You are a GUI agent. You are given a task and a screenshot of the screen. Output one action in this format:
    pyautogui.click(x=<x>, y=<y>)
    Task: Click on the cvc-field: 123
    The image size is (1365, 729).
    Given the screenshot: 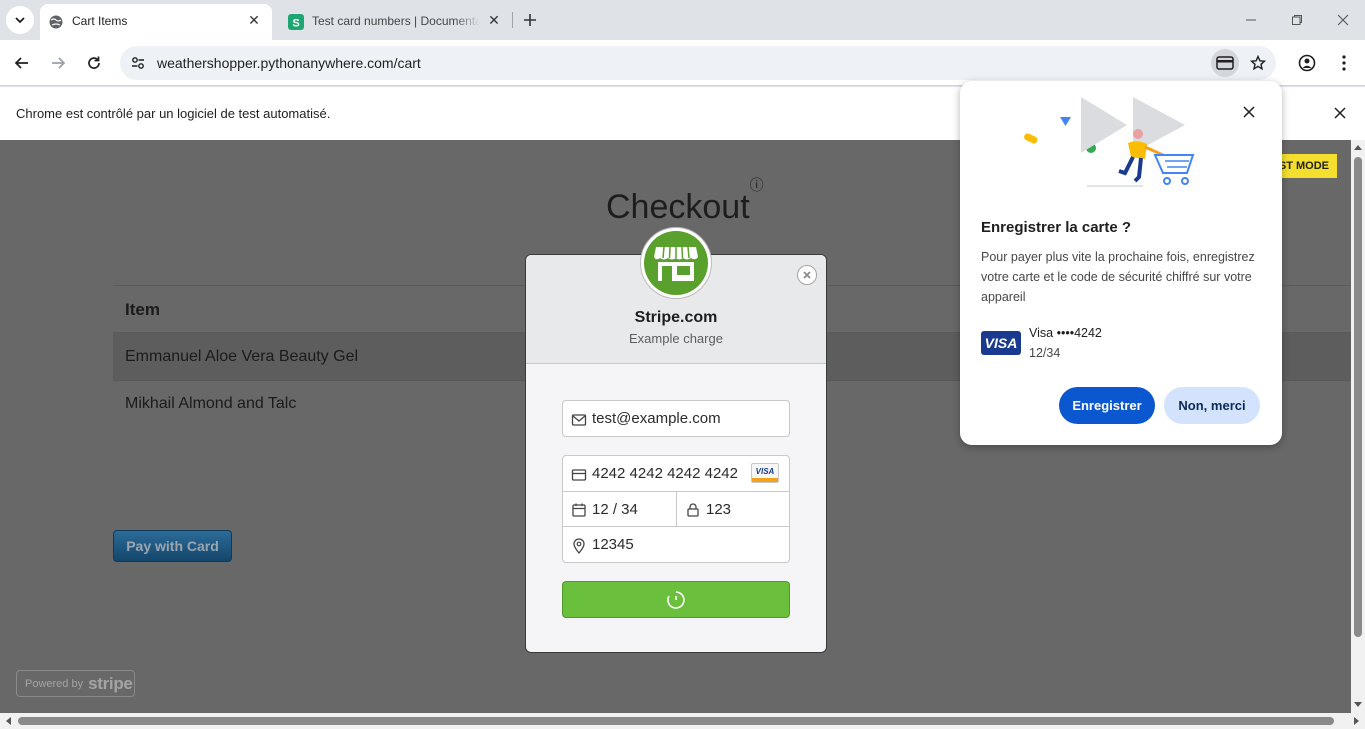 What is the action you would take?
    pyautogui.click(x=733, y=509)
    